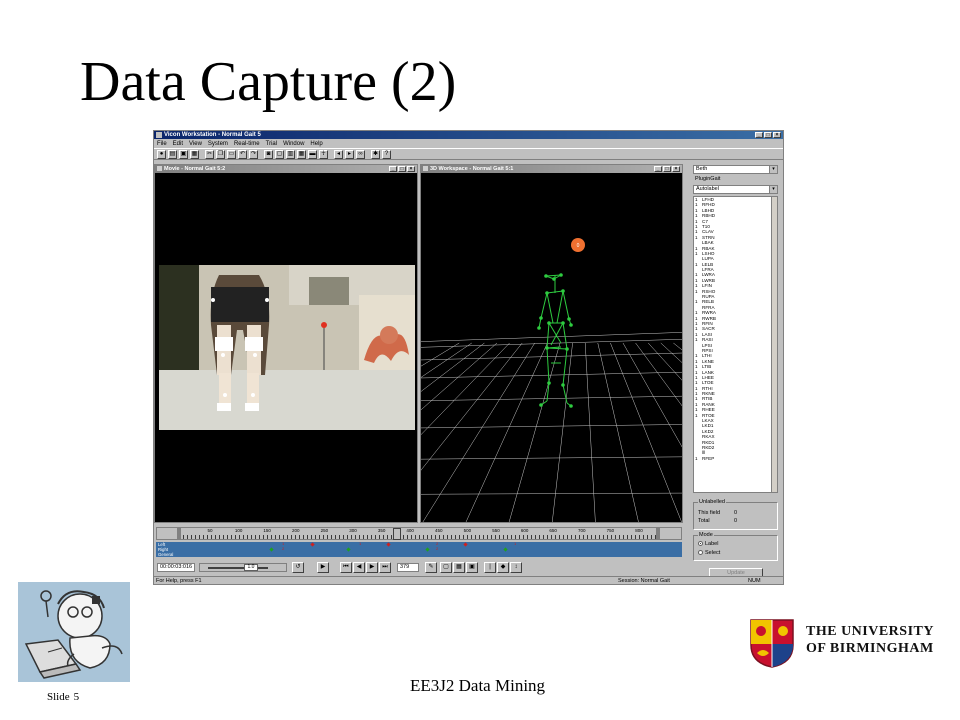  Describe the element at coordinates (431, 567) in the screenshot. I see `pencil-icon: ✎` at that location.